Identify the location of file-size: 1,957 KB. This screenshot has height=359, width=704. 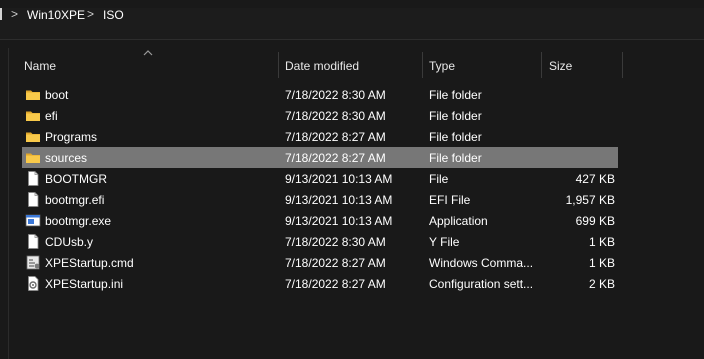
(590, 200).